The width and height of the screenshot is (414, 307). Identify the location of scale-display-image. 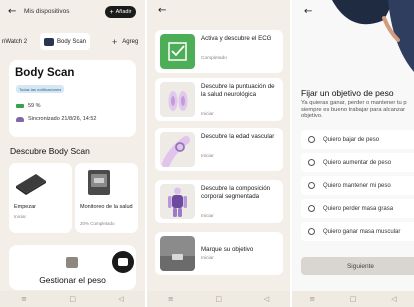
(99, 182).